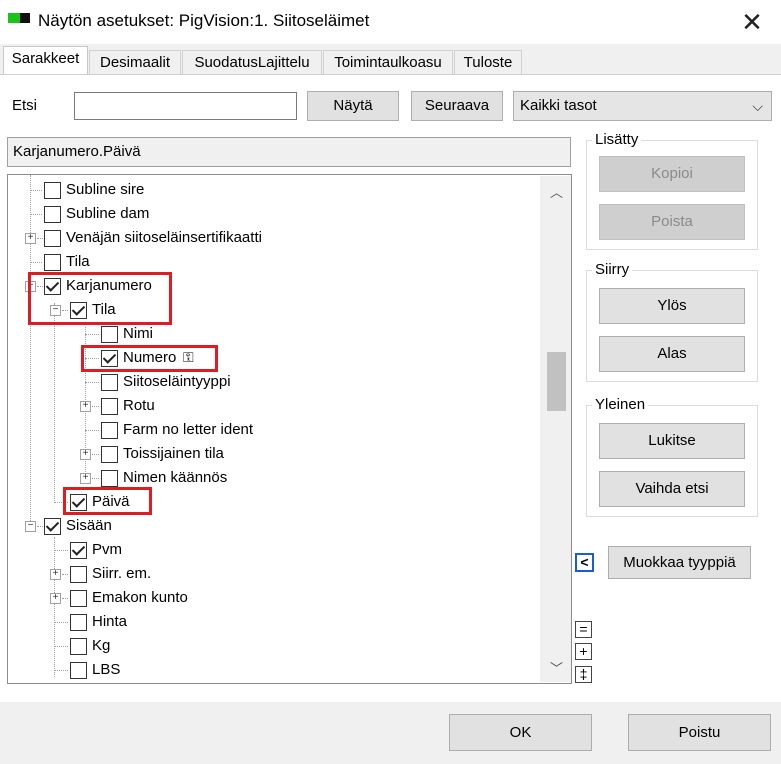 The image size is (781, 764). What do you see at coordinates (752, 22) in the screenshot?
I see `close-icon: ✕` at bounding box center [752, 22].